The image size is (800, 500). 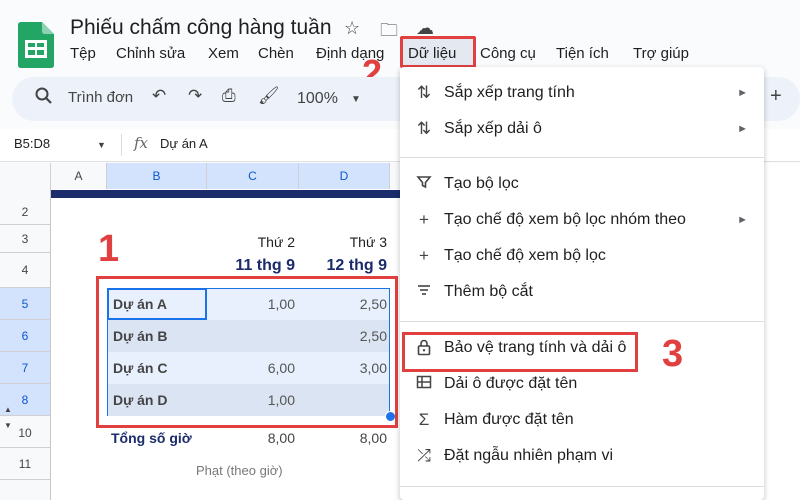 What do you see at coordinates (352, 28) in the screenshot?
I see `star-icon: ☆` at bounding box center [352, 28].